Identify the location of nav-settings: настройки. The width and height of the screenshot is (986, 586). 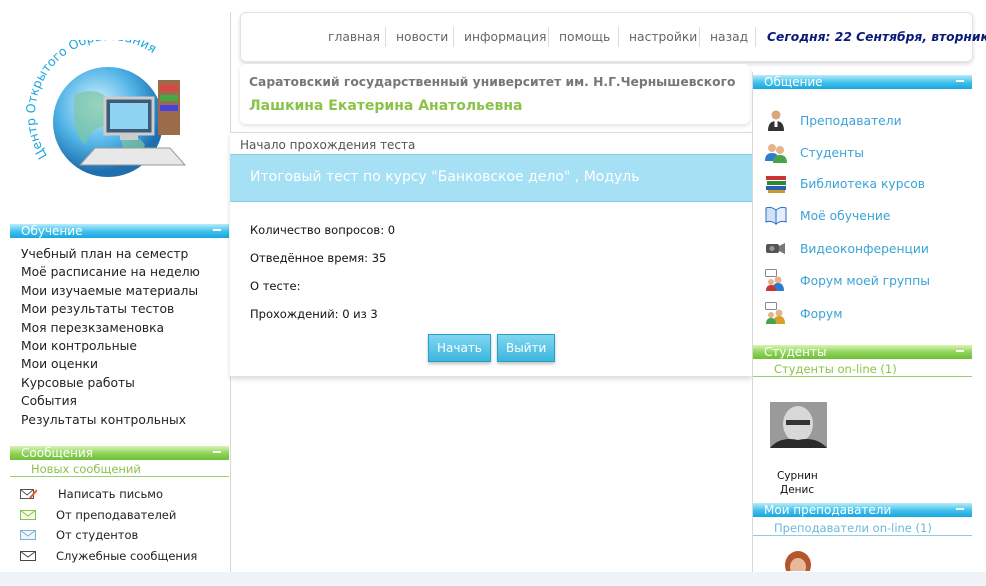
(663, 37).